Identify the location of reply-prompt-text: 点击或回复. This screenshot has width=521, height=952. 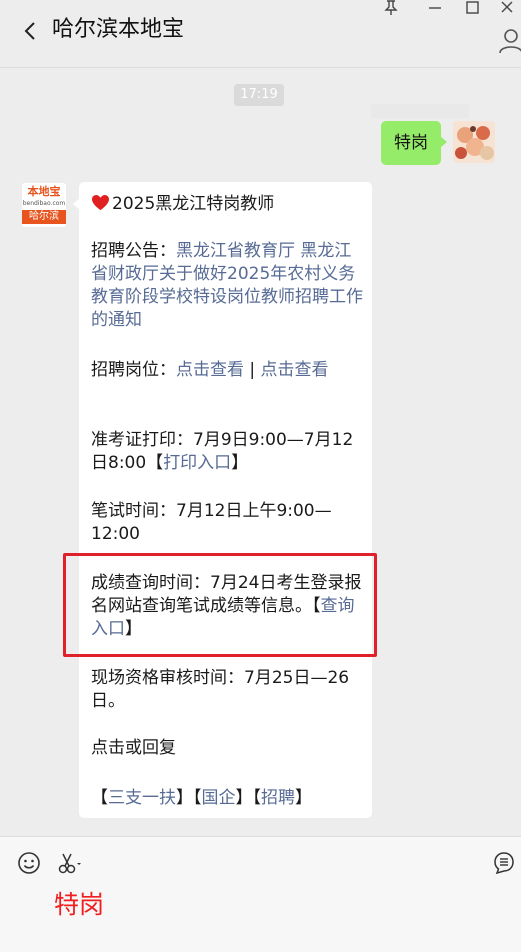
(133, 748).